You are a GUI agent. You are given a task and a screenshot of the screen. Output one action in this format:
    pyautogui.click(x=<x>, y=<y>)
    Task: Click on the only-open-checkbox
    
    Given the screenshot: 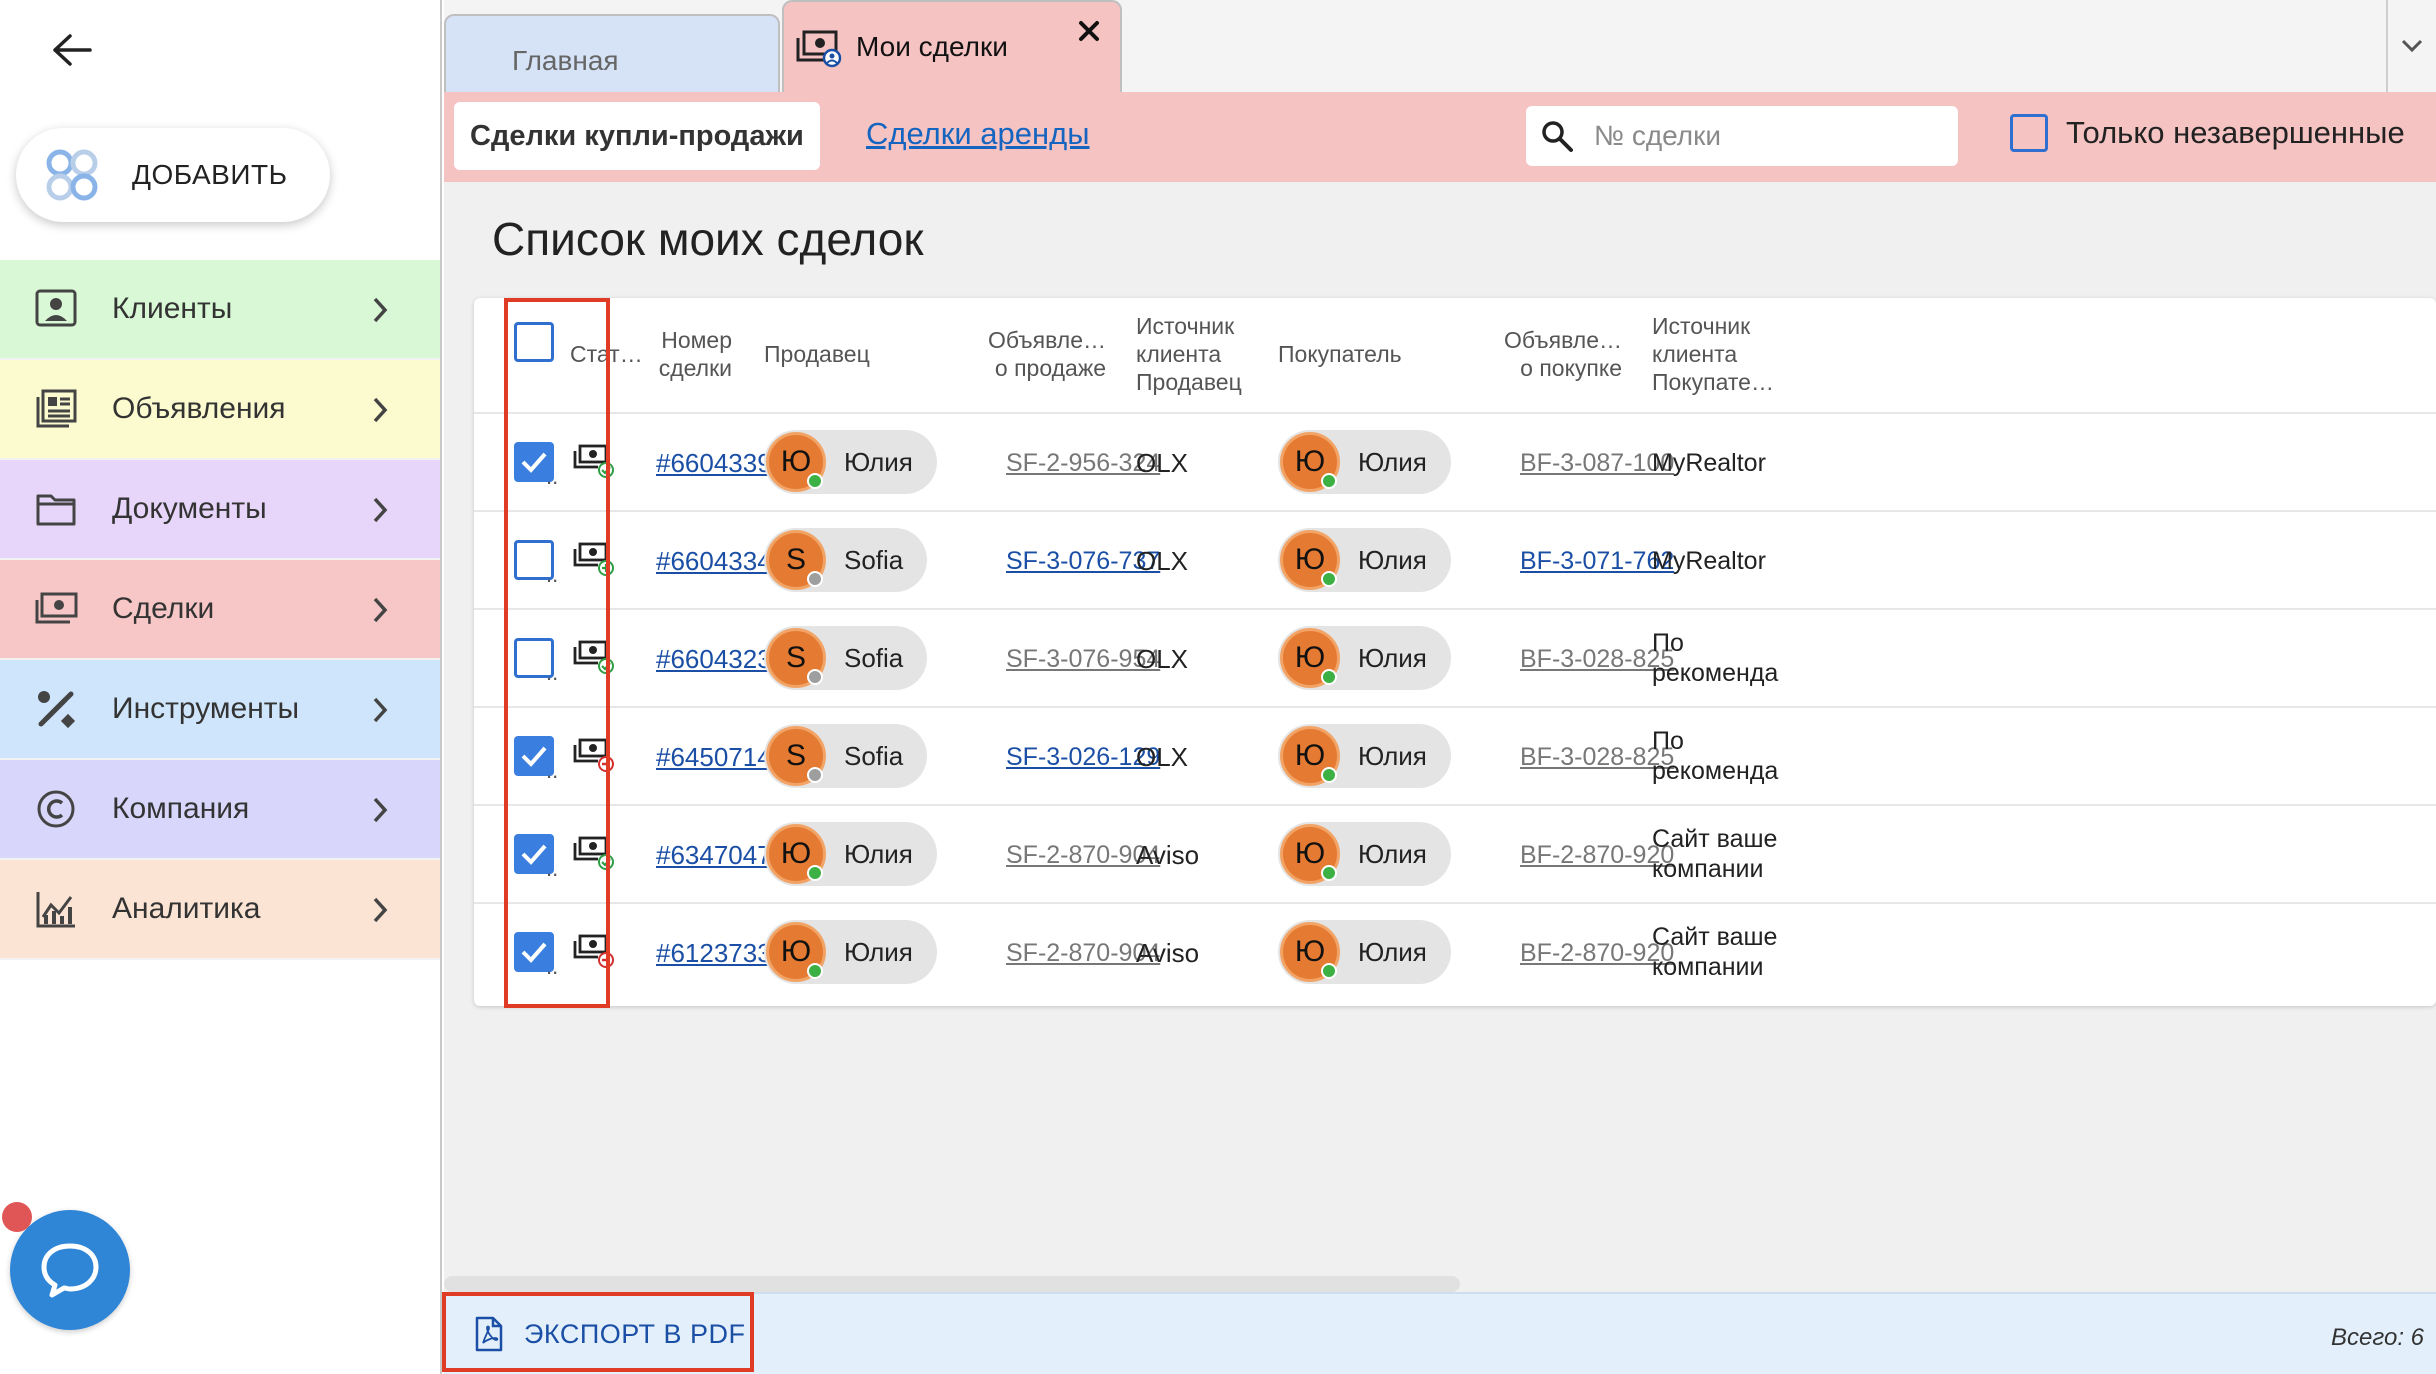 What is the action you would take?
    pyautogui.click(x=2029, y=133)
    